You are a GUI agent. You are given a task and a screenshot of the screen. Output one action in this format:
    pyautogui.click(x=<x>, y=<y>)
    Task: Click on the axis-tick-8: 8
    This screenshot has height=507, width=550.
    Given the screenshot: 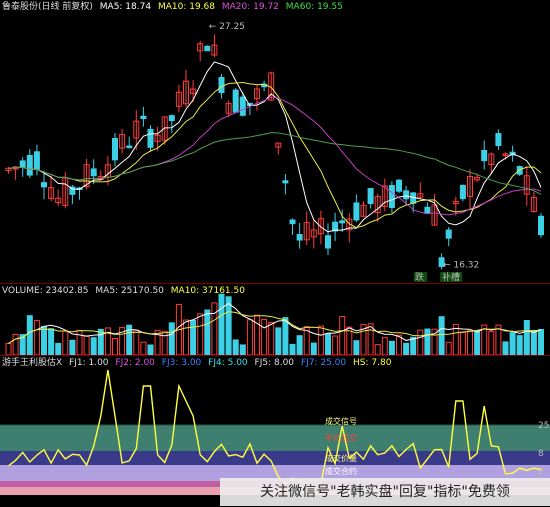 What is the action you would take?
    pyautogui.click(x=541, y=454)
    